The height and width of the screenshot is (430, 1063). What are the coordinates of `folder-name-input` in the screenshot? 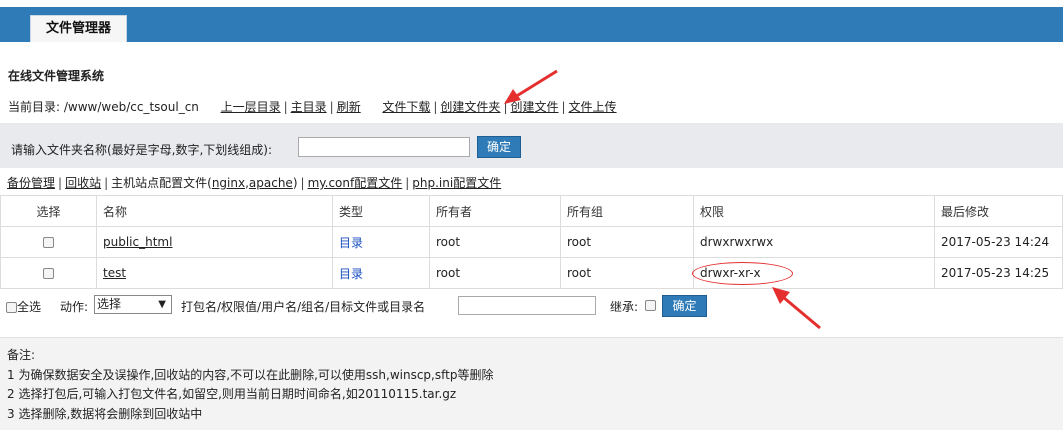 It's located at (384, 147).